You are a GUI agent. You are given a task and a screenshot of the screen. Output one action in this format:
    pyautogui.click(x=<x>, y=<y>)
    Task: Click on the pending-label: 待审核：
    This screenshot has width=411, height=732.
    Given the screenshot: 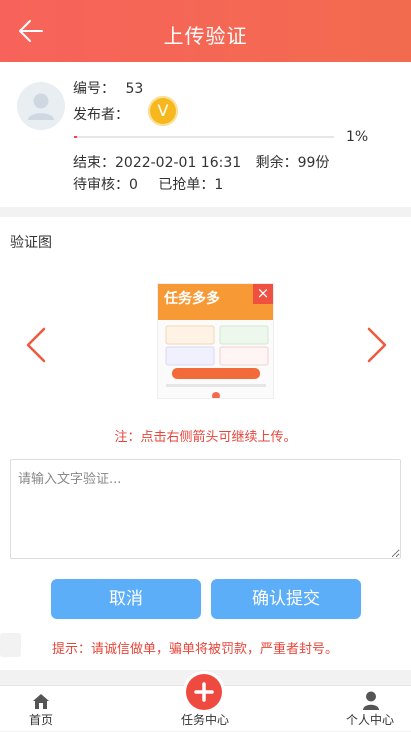 What is the action you would take?
    pyautogui.click(x=101, y=185)
    